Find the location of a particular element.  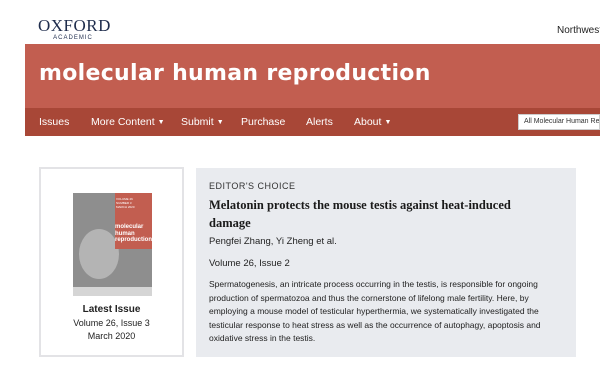

nav-item-submit: Submit ▼ is located at coordinates (202, 122).